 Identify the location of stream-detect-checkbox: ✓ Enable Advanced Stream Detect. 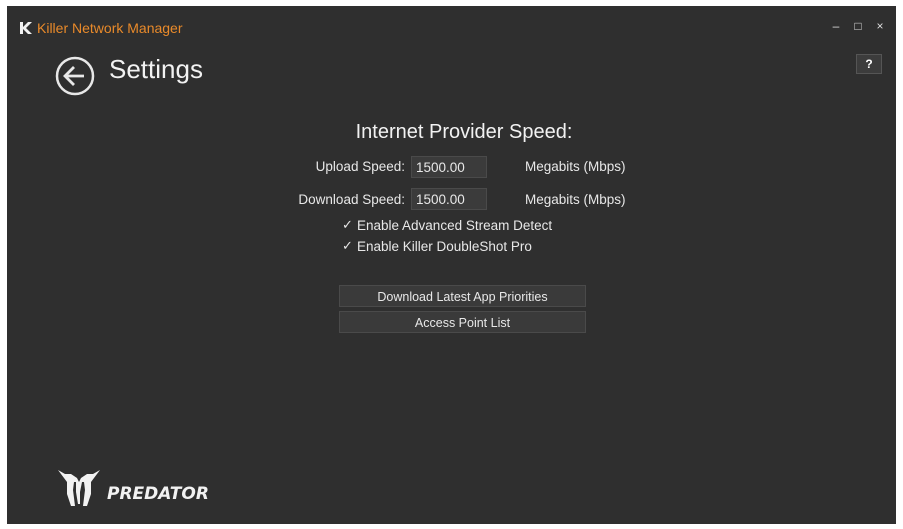
(447, 225).